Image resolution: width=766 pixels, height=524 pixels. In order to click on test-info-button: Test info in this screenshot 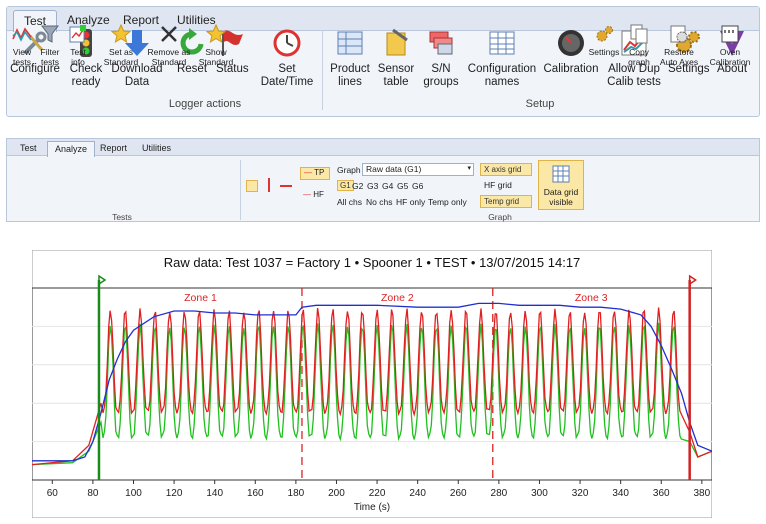, I will do `click(78, 45)`.